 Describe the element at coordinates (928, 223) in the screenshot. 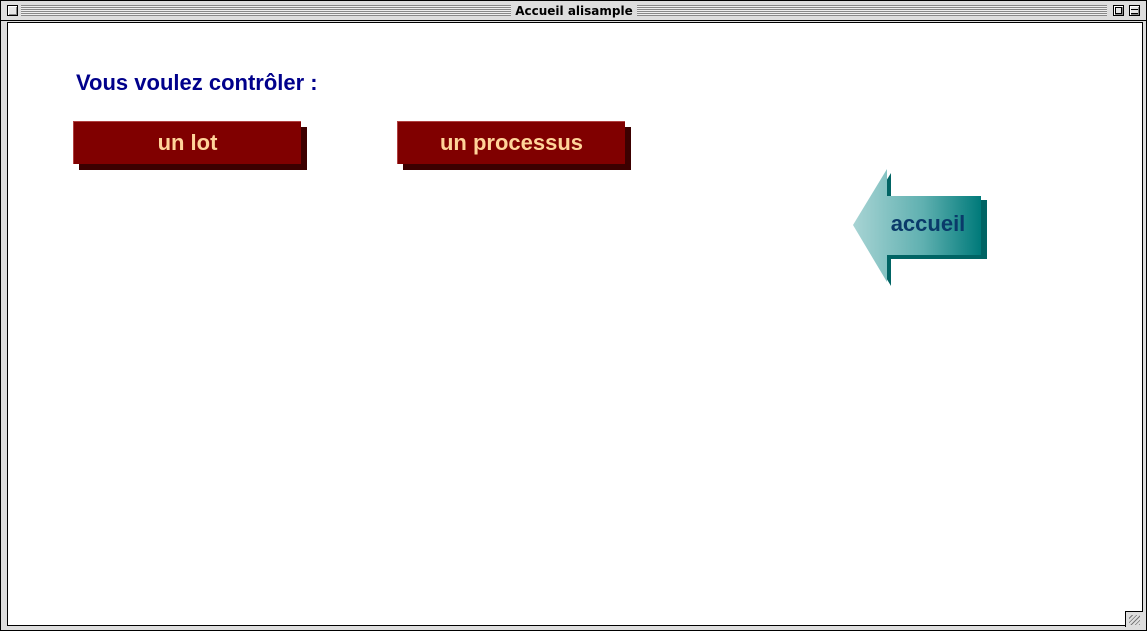

I see `home-arrow-label: accueil` at that location.